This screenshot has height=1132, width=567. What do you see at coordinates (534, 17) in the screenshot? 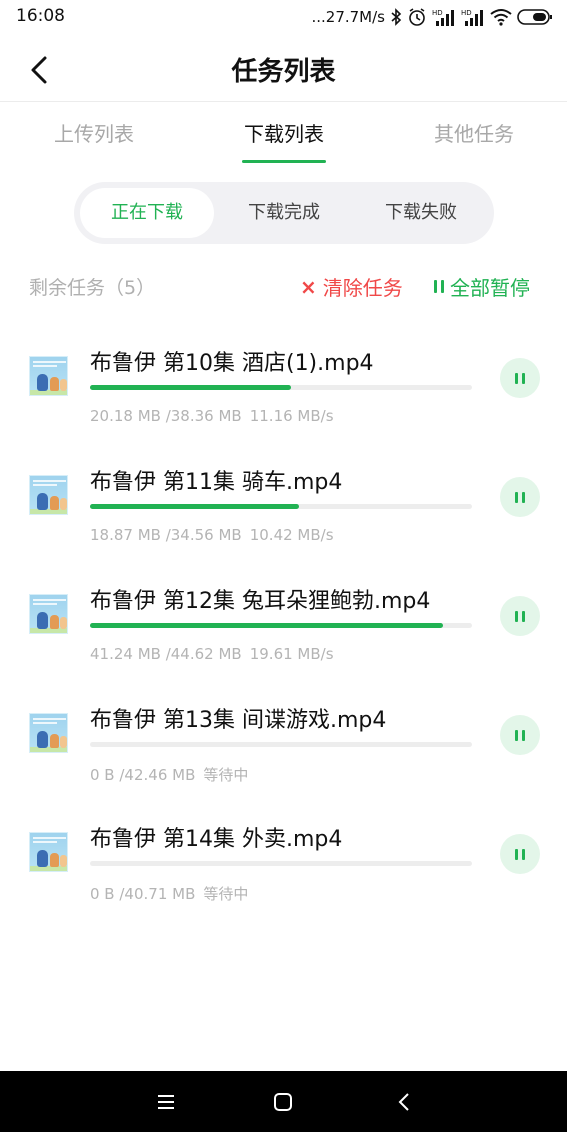
I see `battery-icon` at bounding box center [534, 17].